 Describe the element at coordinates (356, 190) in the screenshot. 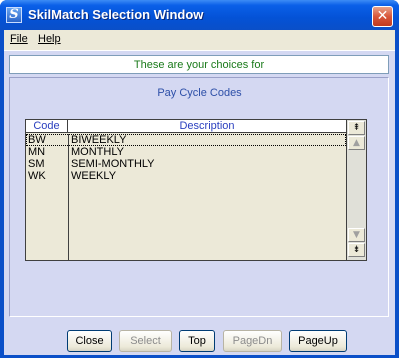

I see `vertical-scrollbar: ⇞ ▲ ▼ ⇟` at that location.